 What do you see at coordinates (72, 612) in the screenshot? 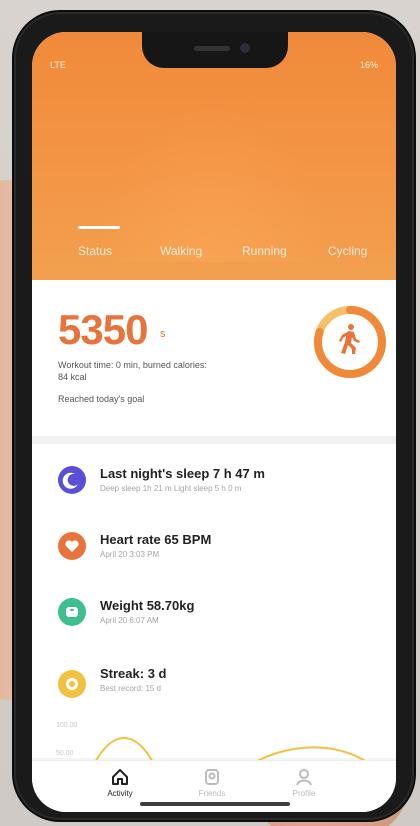
I see `scale-icon` at bounding box center [72, 612].